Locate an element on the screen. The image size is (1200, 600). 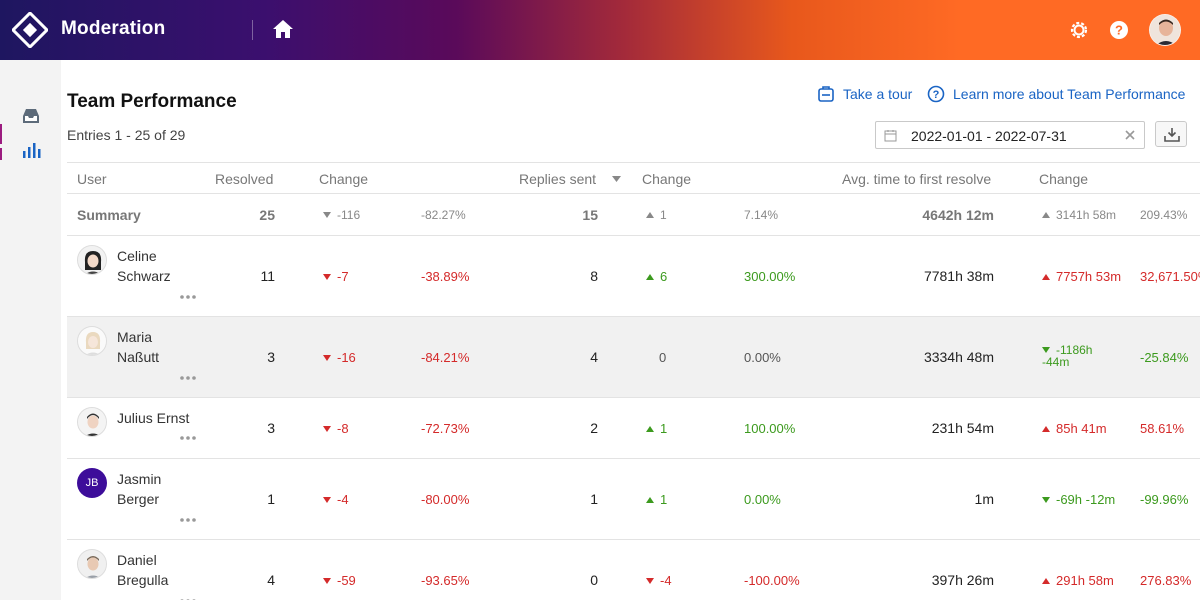
avg-time-value: 1m is located at coordinates (984, 499).